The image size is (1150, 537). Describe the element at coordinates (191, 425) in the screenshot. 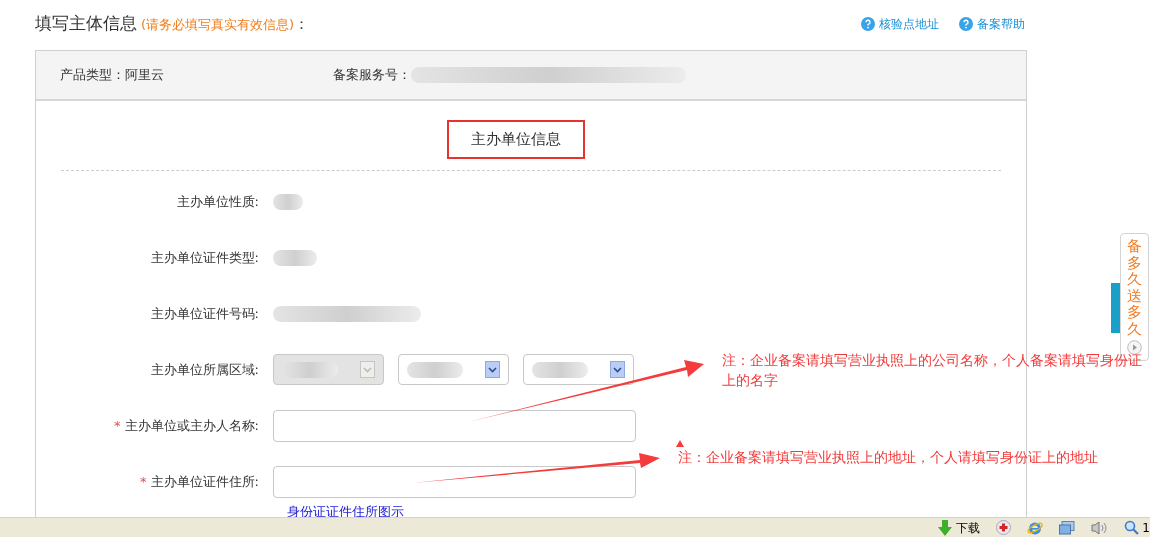

I see `field-label: 主办单位或主办人名称:` at that location.